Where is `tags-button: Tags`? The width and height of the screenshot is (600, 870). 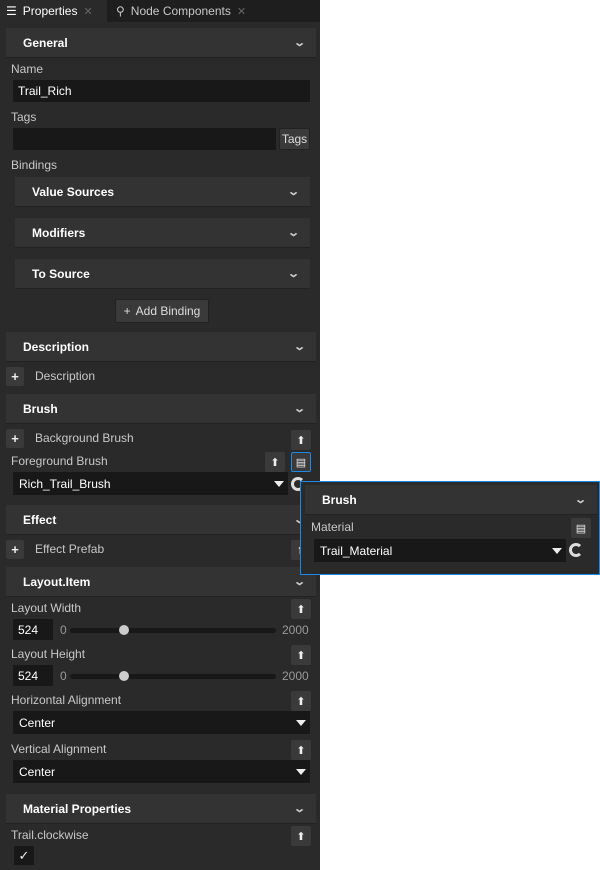 tags-button: Tags is located at coordinates (294, 139).